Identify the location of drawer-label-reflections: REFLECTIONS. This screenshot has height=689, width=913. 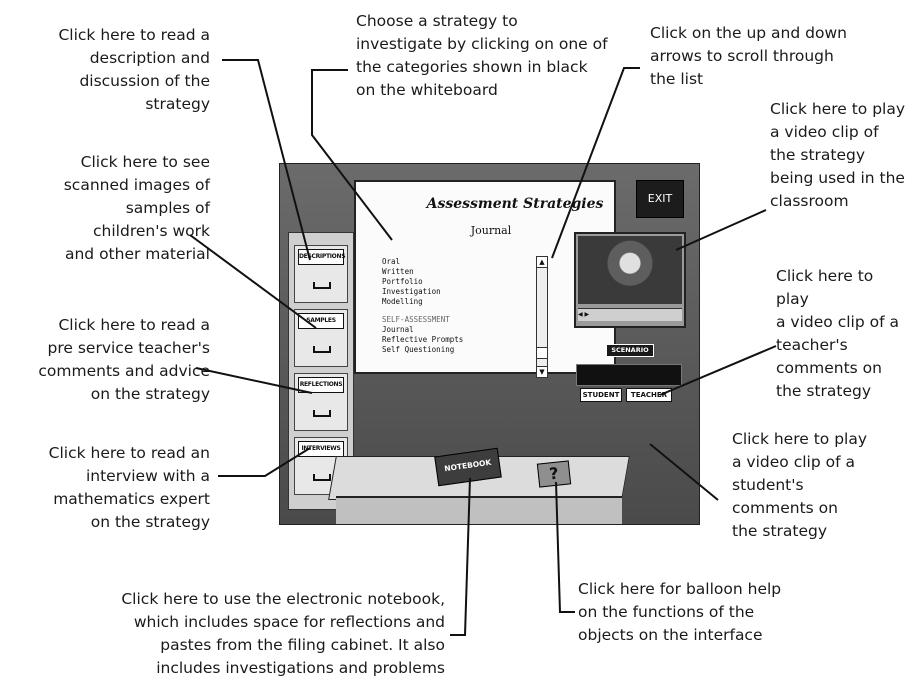
(321, 385).